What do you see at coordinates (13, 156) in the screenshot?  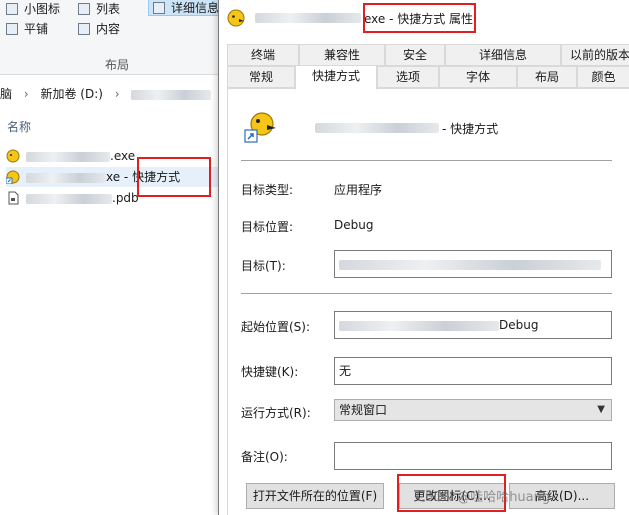 I see `app-exe-icon` at bounding box center [13, 156].